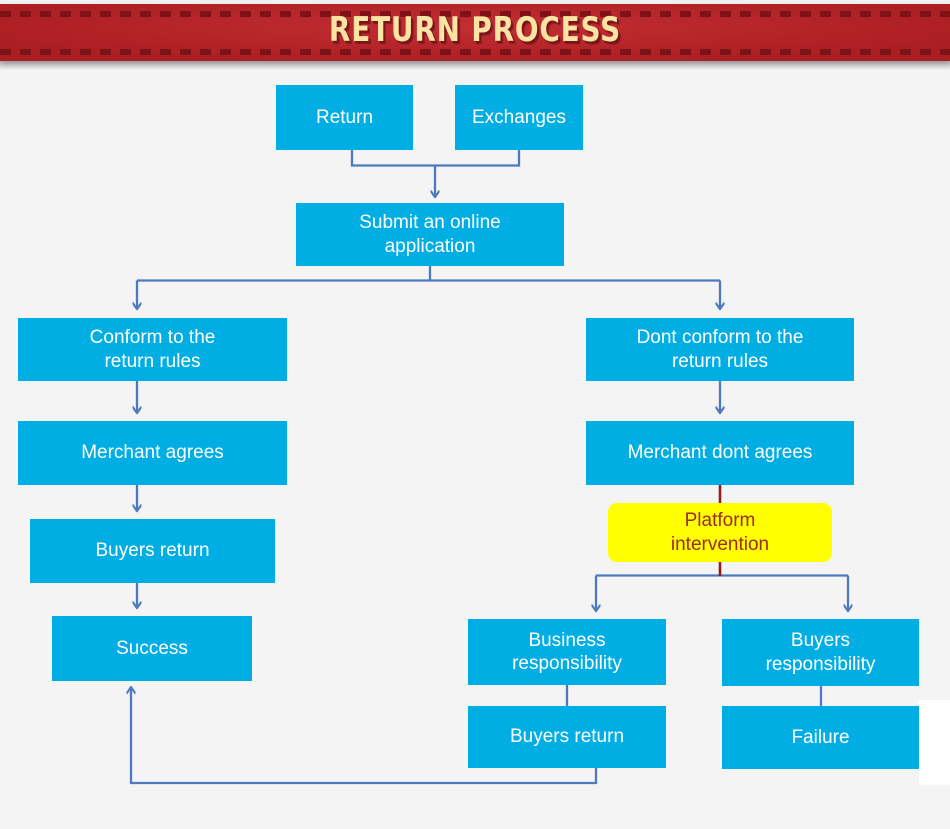 The height and width of the screenshot is (829, 950). Describe the element at coordinates (152, 349) in the screenshot. I see `node-conform-return-rules: Conform to the return rules` at that location.